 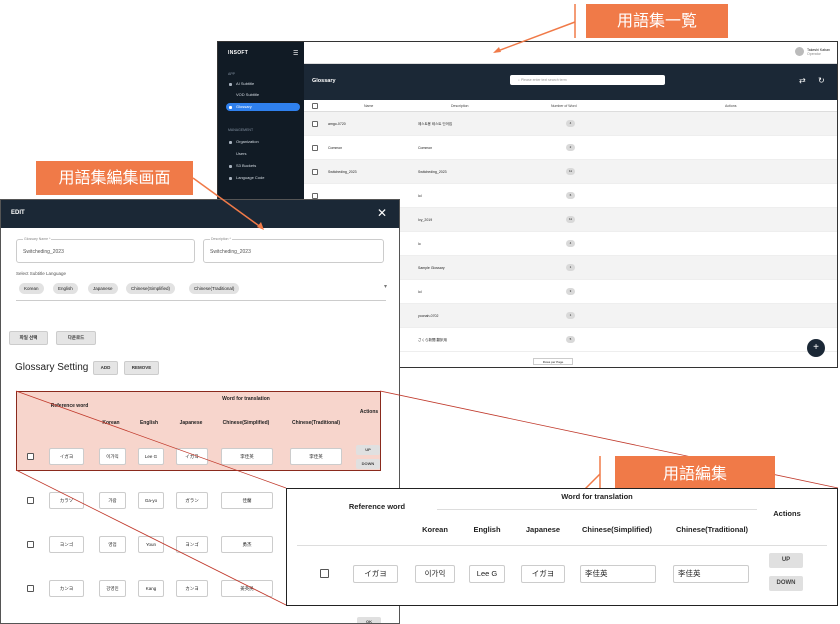 I want to click on col-chinese-simplified: Chinese(Simplified), so click(x=616, y=529).